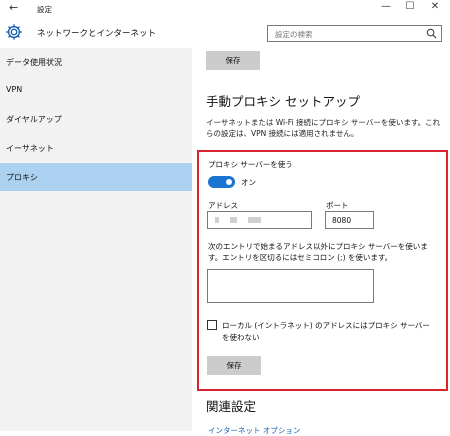 This screenshot has width=450, height=436. I want to click on sidebar-item-label: VPN, so click(14, 89).